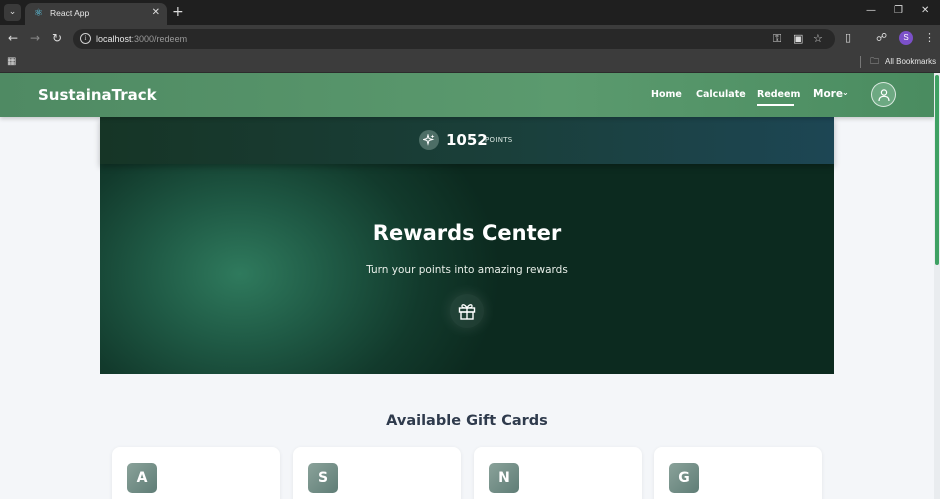  What do you see at coordinates (57, 38) in the screenshot?
I see `reload-icon: ↻` at bounding box center [57, 38].